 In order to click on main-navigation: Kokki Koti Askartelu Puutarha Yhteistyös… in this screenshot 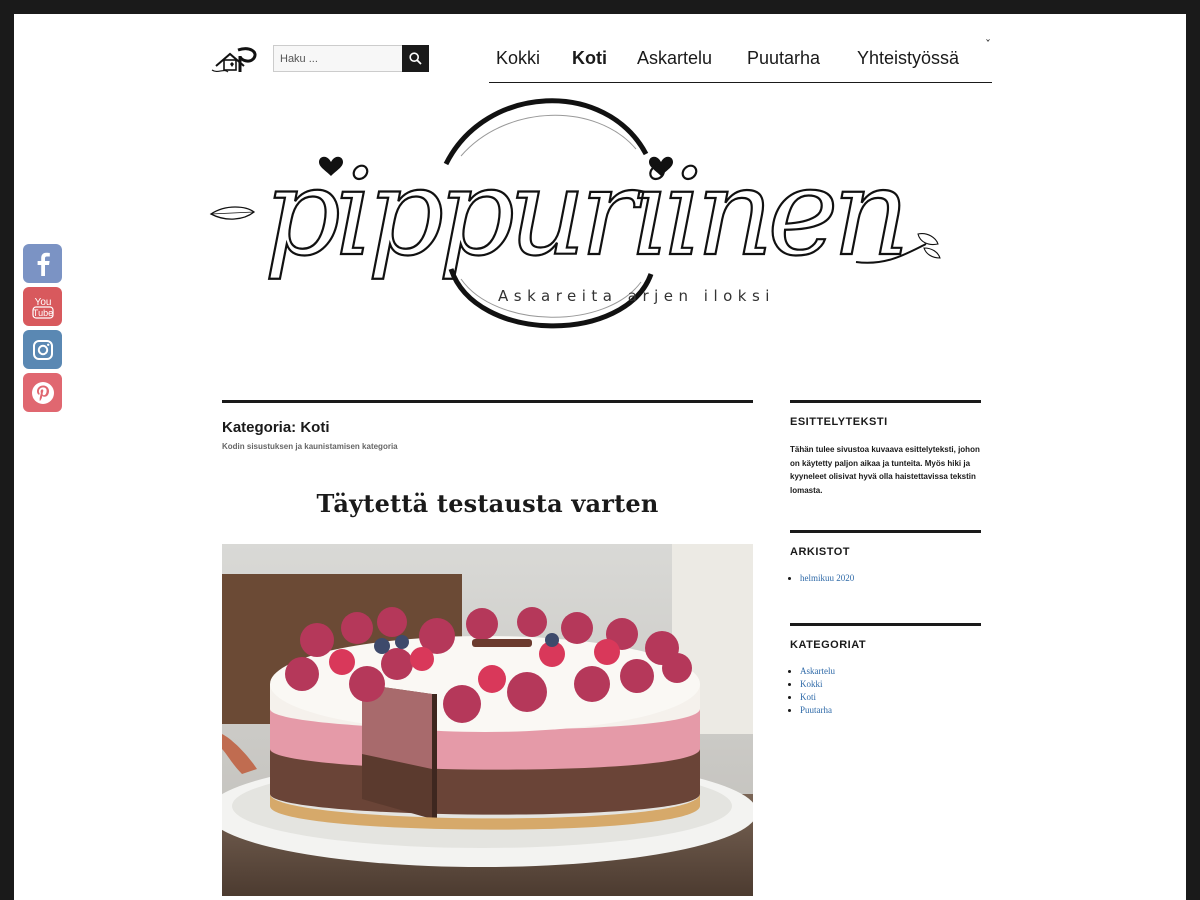, I will do `click(740, 60)`.